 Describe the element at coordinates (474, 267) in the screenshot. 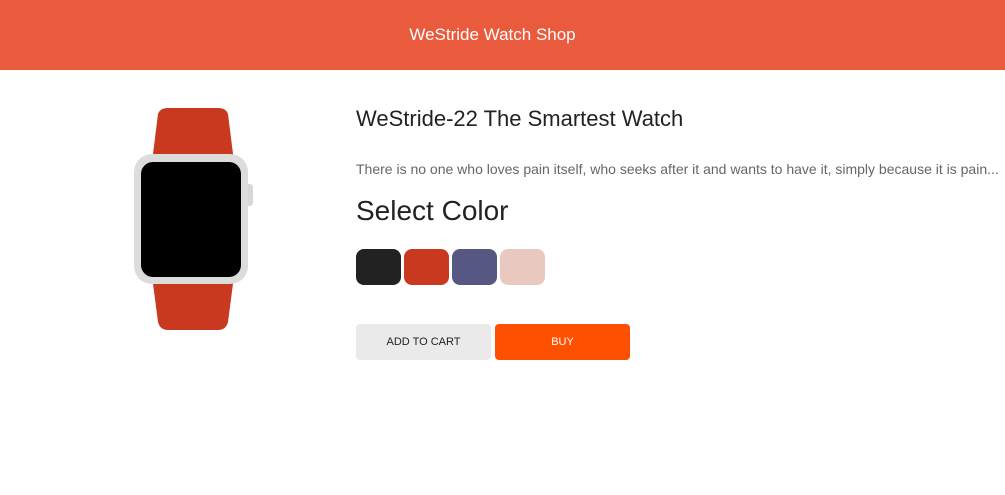

I see `swatch-purple` at that location.